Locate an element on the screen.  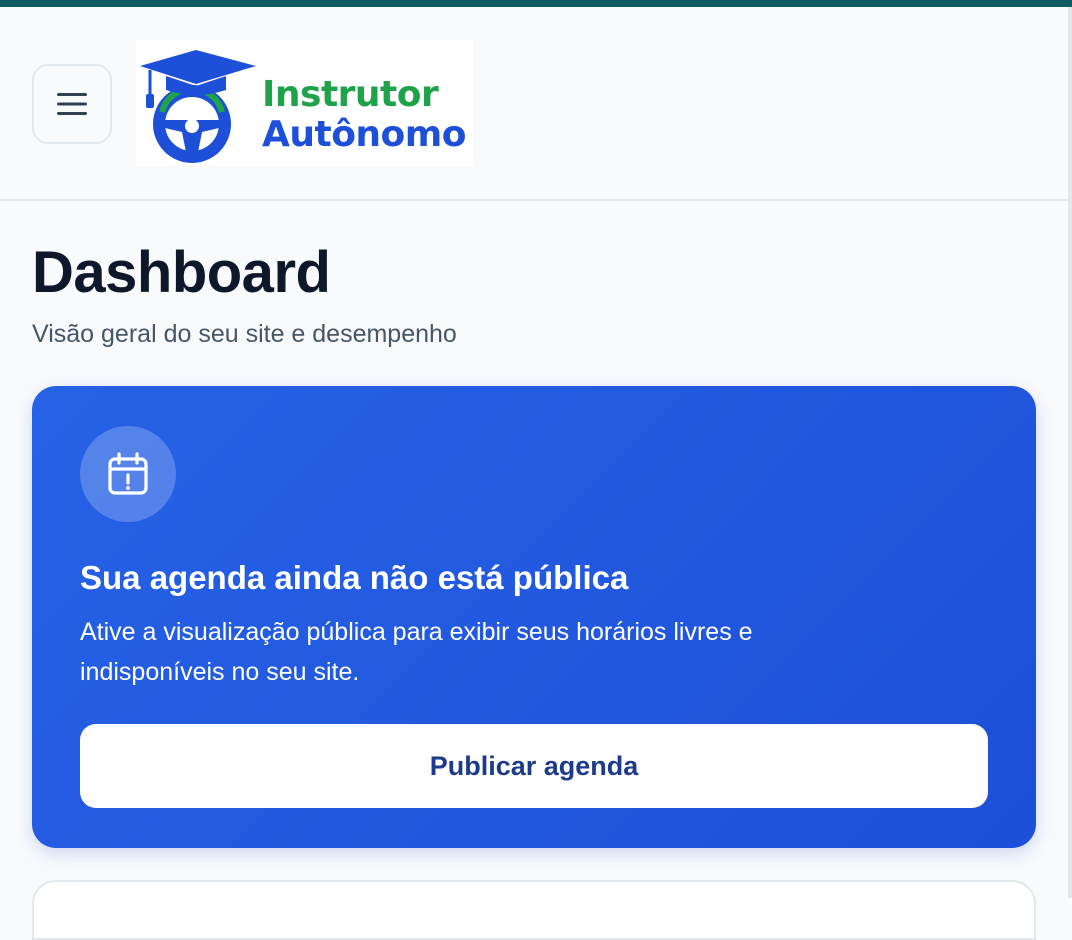
scrollbar-track is located at coordinates (1070, 452).